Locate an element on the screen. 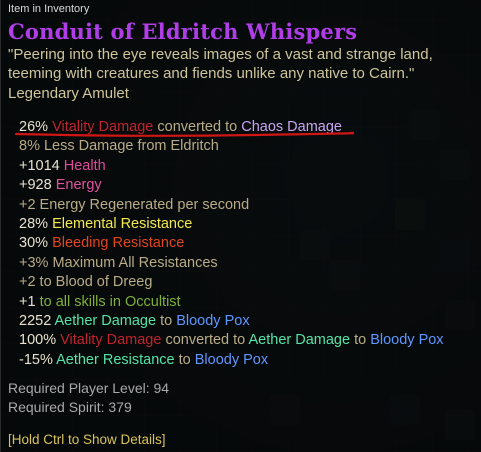 Image resolution: width=481 pixels, height=452 pixels. damage-type: Chaos Damage is located at coordinates (291, 127).